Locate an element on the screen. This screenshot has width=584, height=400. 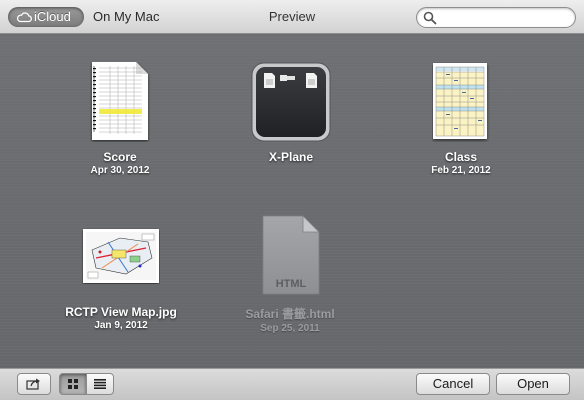
icloud-label: iCloud is located at coordinates (52, 16).